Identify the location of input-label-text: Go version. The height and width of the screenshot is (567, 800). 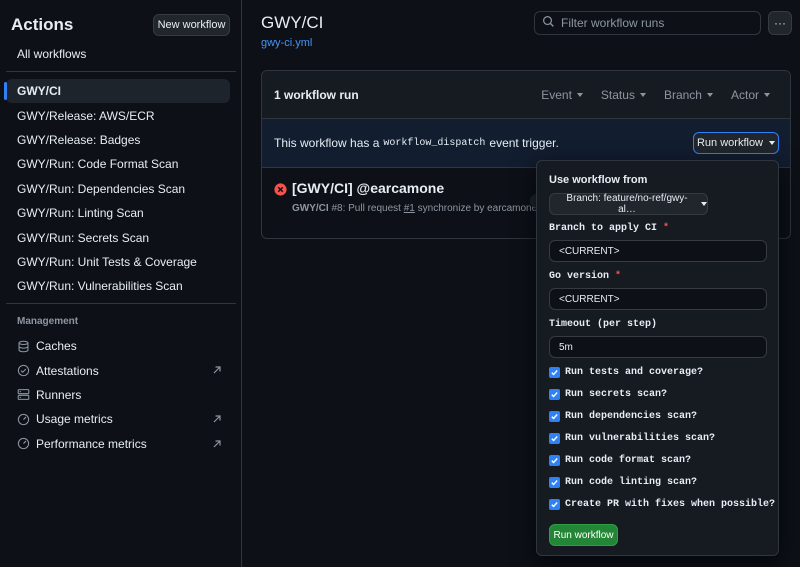
(579, 276).